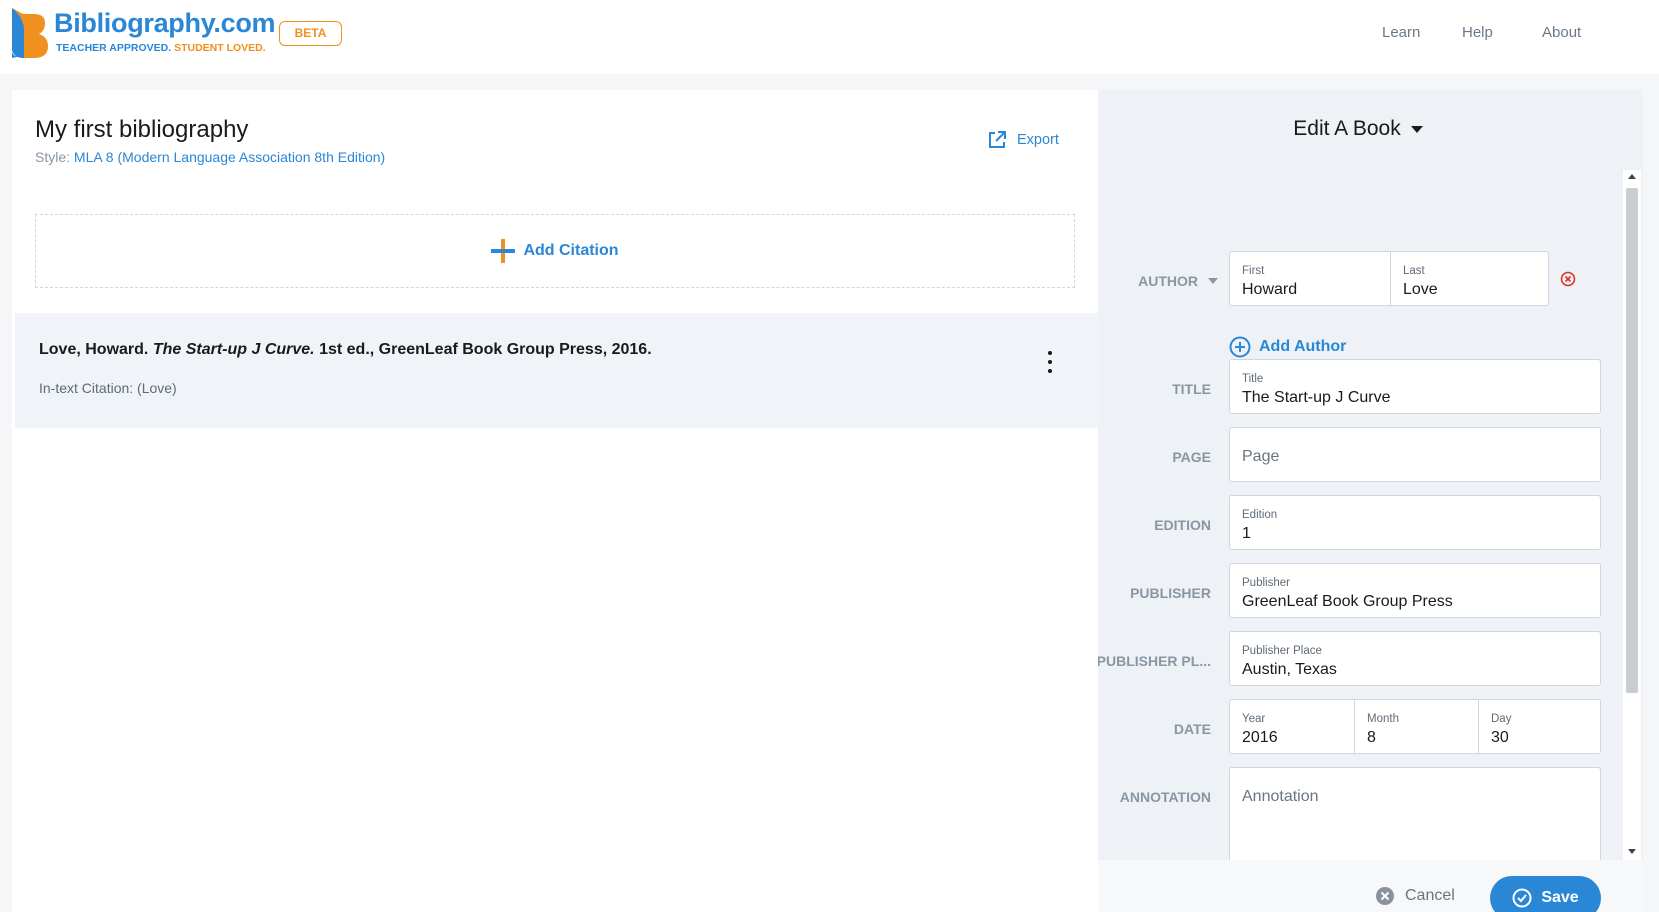 The width and height of the screenshot is (1659, 912). What do you see at coordinates (997, 139) in the screenshot?
I see `external-link-icon` at bounding box center [997, 139].